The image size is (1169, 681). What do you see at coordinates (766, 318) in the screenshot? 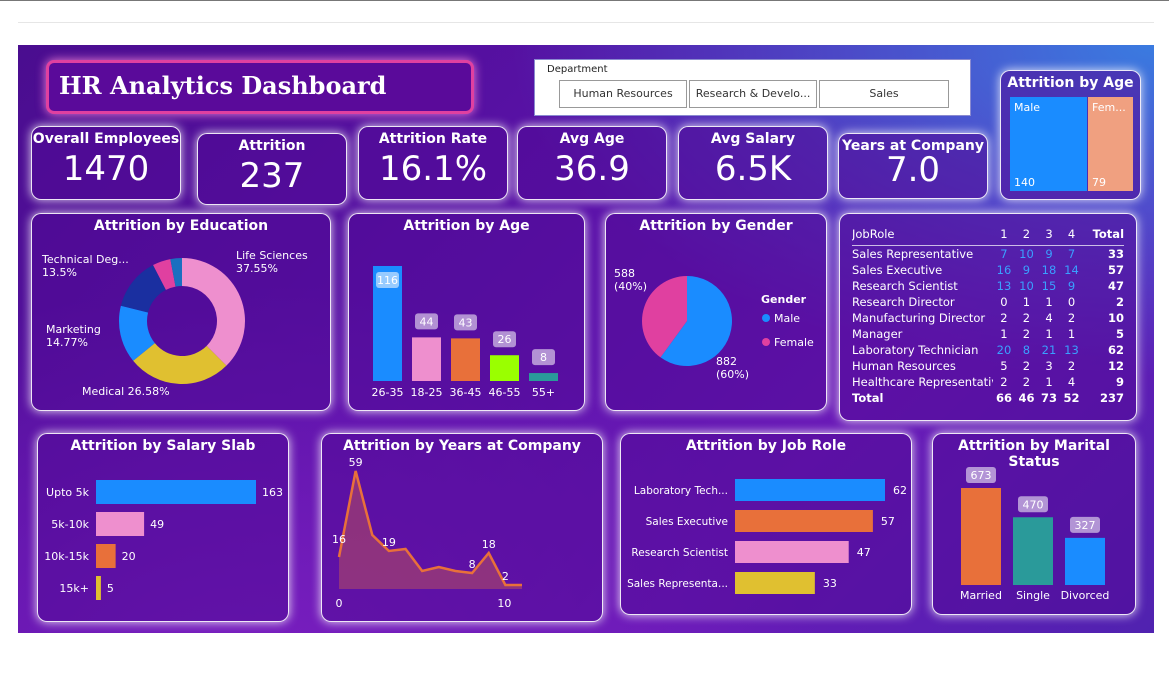
I see `legend-marker` at bounding box center [766, 318].